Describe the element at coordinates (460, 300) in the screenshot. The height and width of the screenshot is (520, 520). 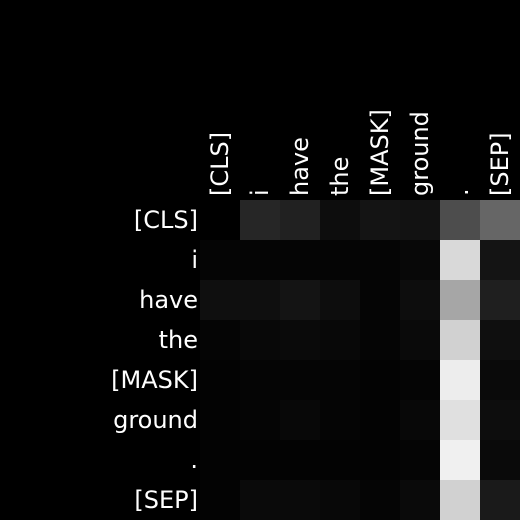
I see `heatmap-cell-r2-c6` at that location.